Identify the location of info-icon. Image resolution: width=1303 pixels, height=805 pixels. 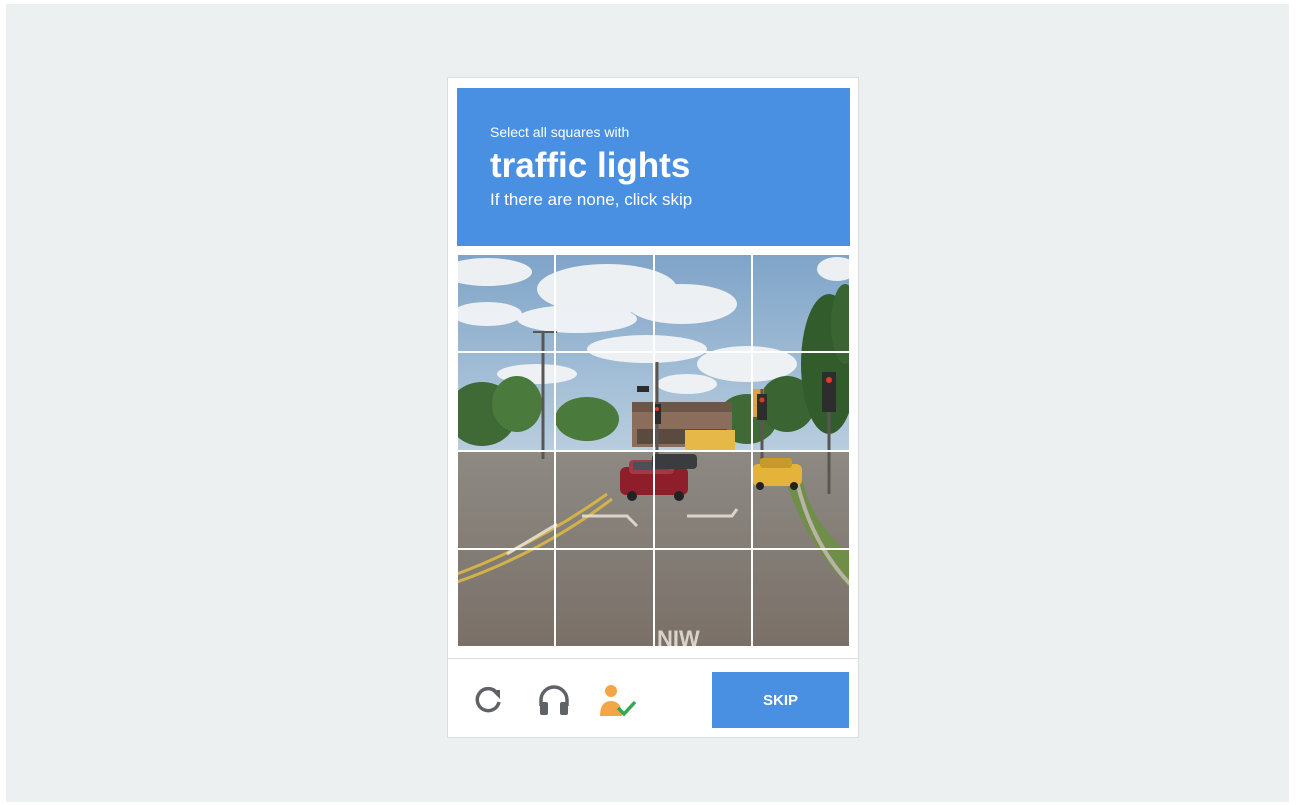
(617, 700).